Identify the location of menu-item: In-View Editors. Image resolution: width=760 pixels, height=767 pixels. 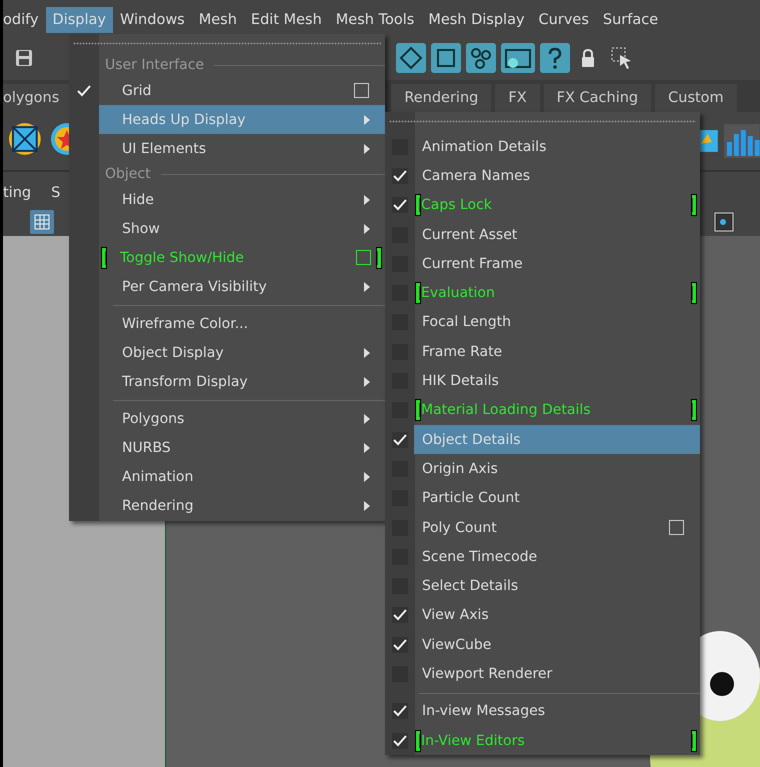
(557, 741).